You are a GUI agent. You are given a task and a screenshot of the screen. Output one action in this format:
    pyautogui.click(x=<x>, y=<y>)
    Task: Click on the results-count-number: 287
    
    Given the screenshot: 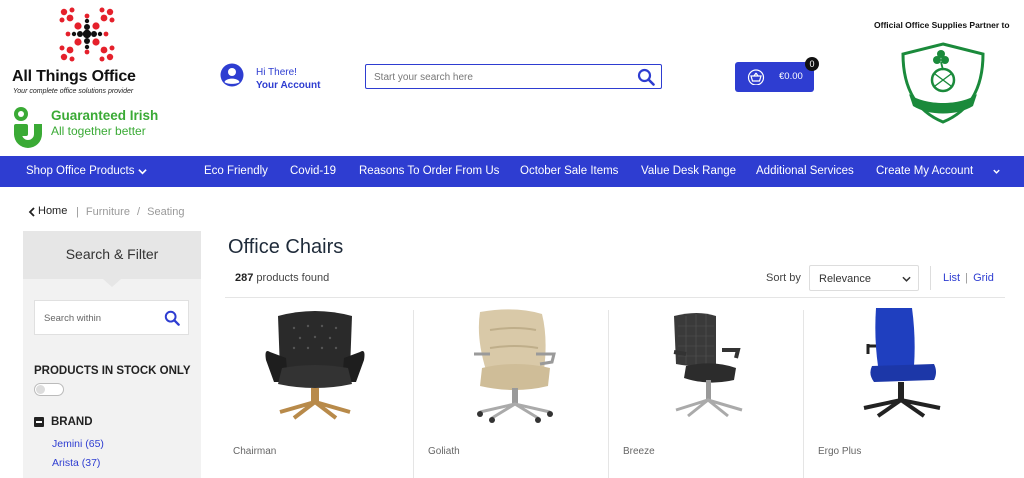 What is the action you would take?
    pyautogui.click(x=244, y=278)
    